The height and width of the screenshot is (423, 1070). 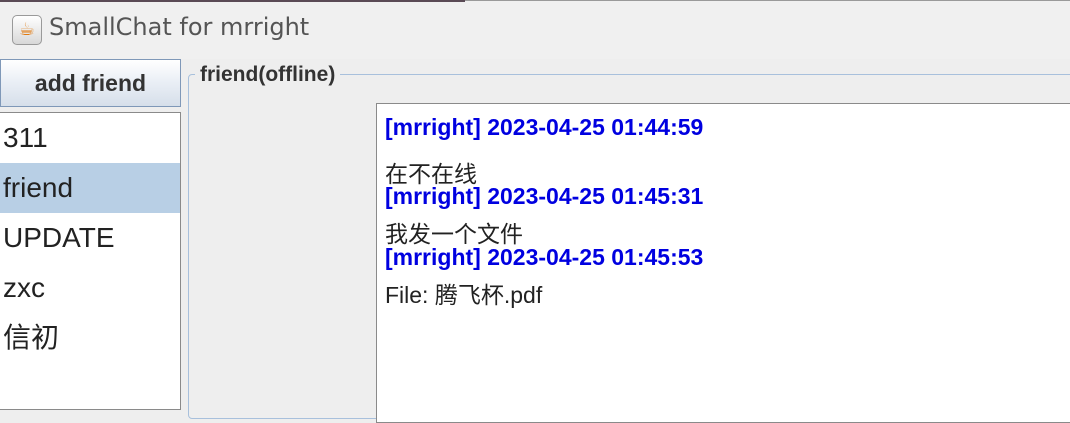 What do you see at coordinates (90, 338) in the screenshot?
I see `friend-item-xinchu: 信初` at bounding box center [90, 338].